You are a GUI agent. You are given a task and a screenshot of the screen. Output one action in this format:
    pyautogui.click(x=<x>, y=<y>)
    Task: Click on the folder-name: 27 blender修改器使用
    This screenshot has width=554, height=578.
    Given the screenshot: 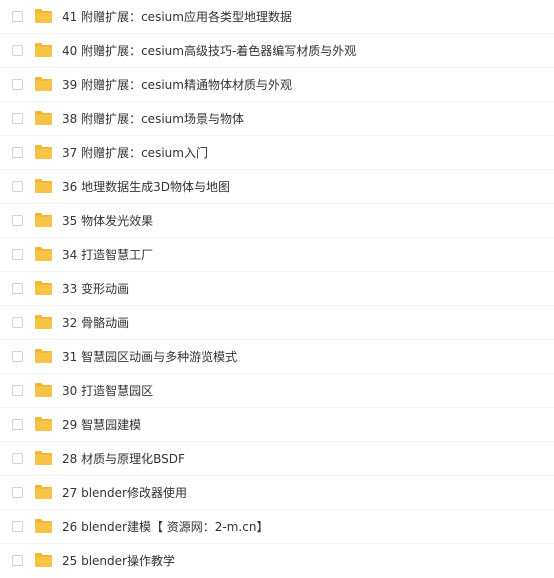 What is the action you would take?
    pyautogui.click(x=124, y=493)
    